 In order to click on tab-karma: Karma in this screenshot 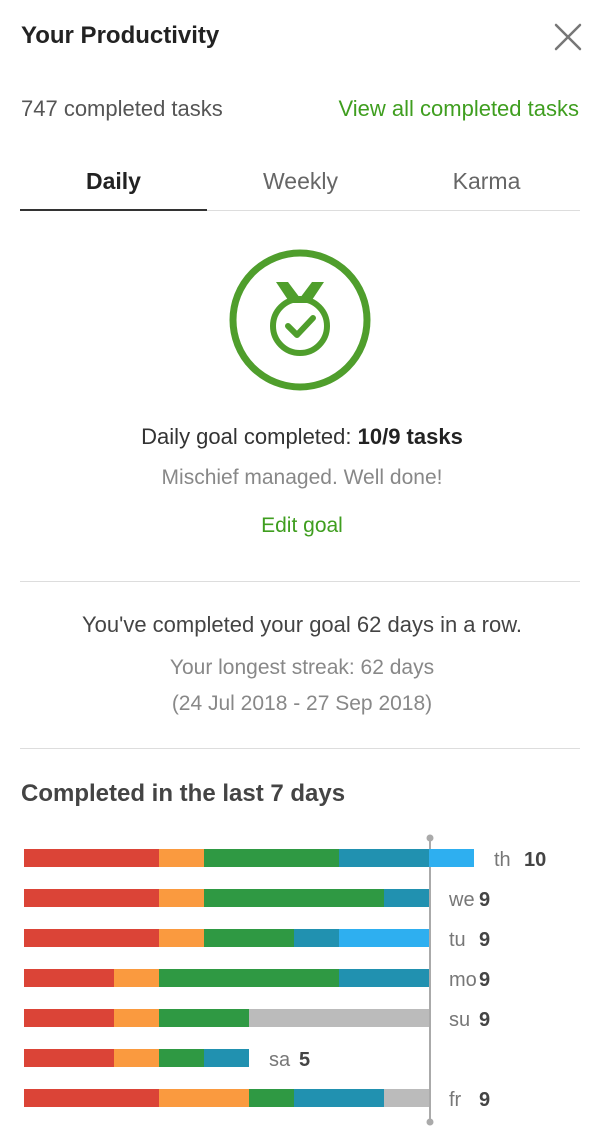, I will do `click(486, 189)`.